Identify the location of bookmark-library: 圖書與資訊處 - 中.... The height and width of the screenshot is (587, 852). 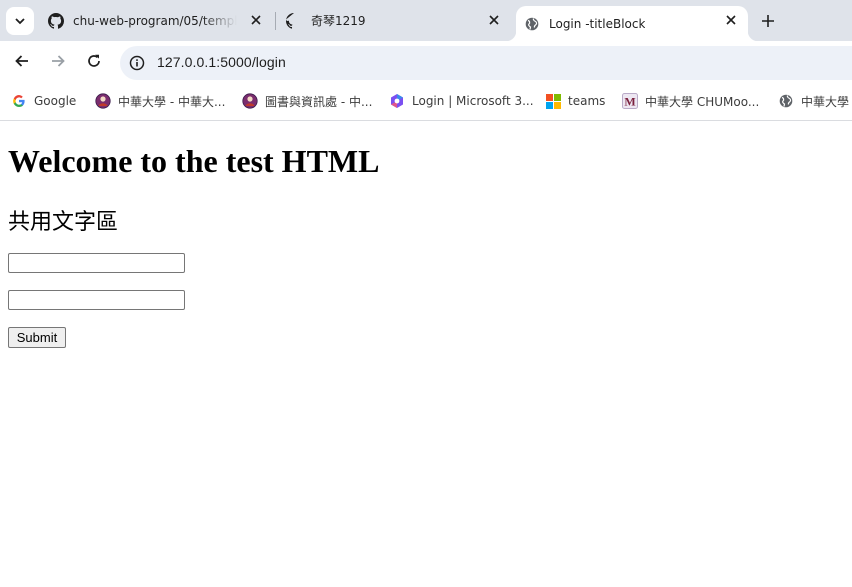
(307, 101).